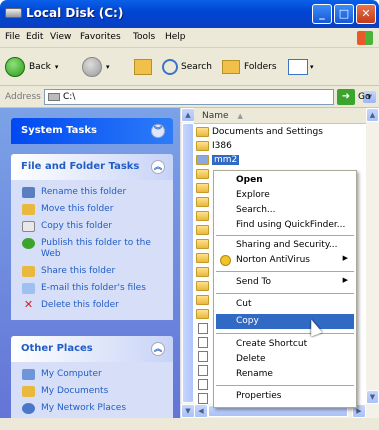 Image resolution: width=379 pixels, height=430 pixels. Describe the element at coordinates (285, 195) in the screenshot. I see `menu-item-explore: Explore` at that location.